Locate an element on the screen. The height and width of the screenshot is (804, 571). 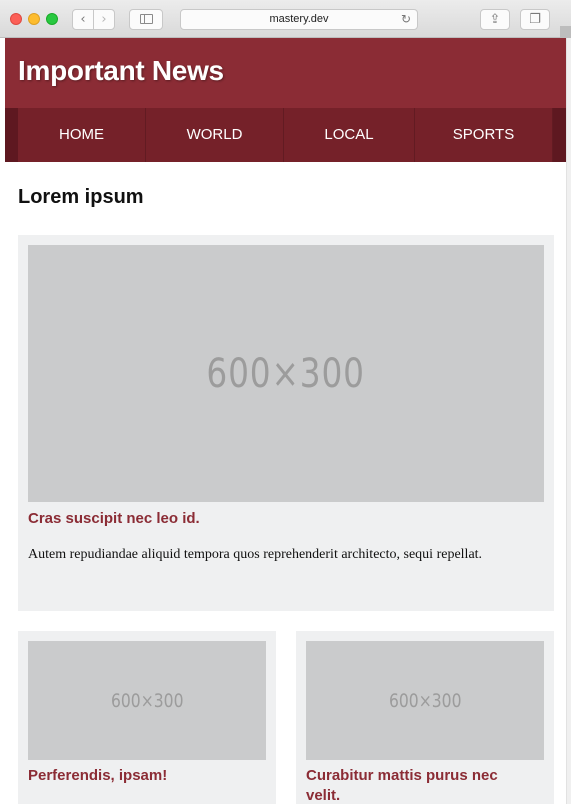
feature-article-title: Cras suscipit nec leo id. is located at coordinates (114, 519).